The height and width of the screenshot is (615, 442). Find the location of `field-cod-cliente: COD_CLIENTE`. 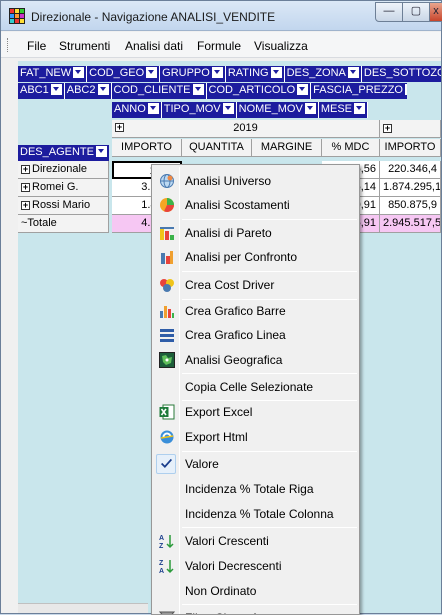

field-cod-cliente: COD_CLIENTE is located at coordinates (159, 91).